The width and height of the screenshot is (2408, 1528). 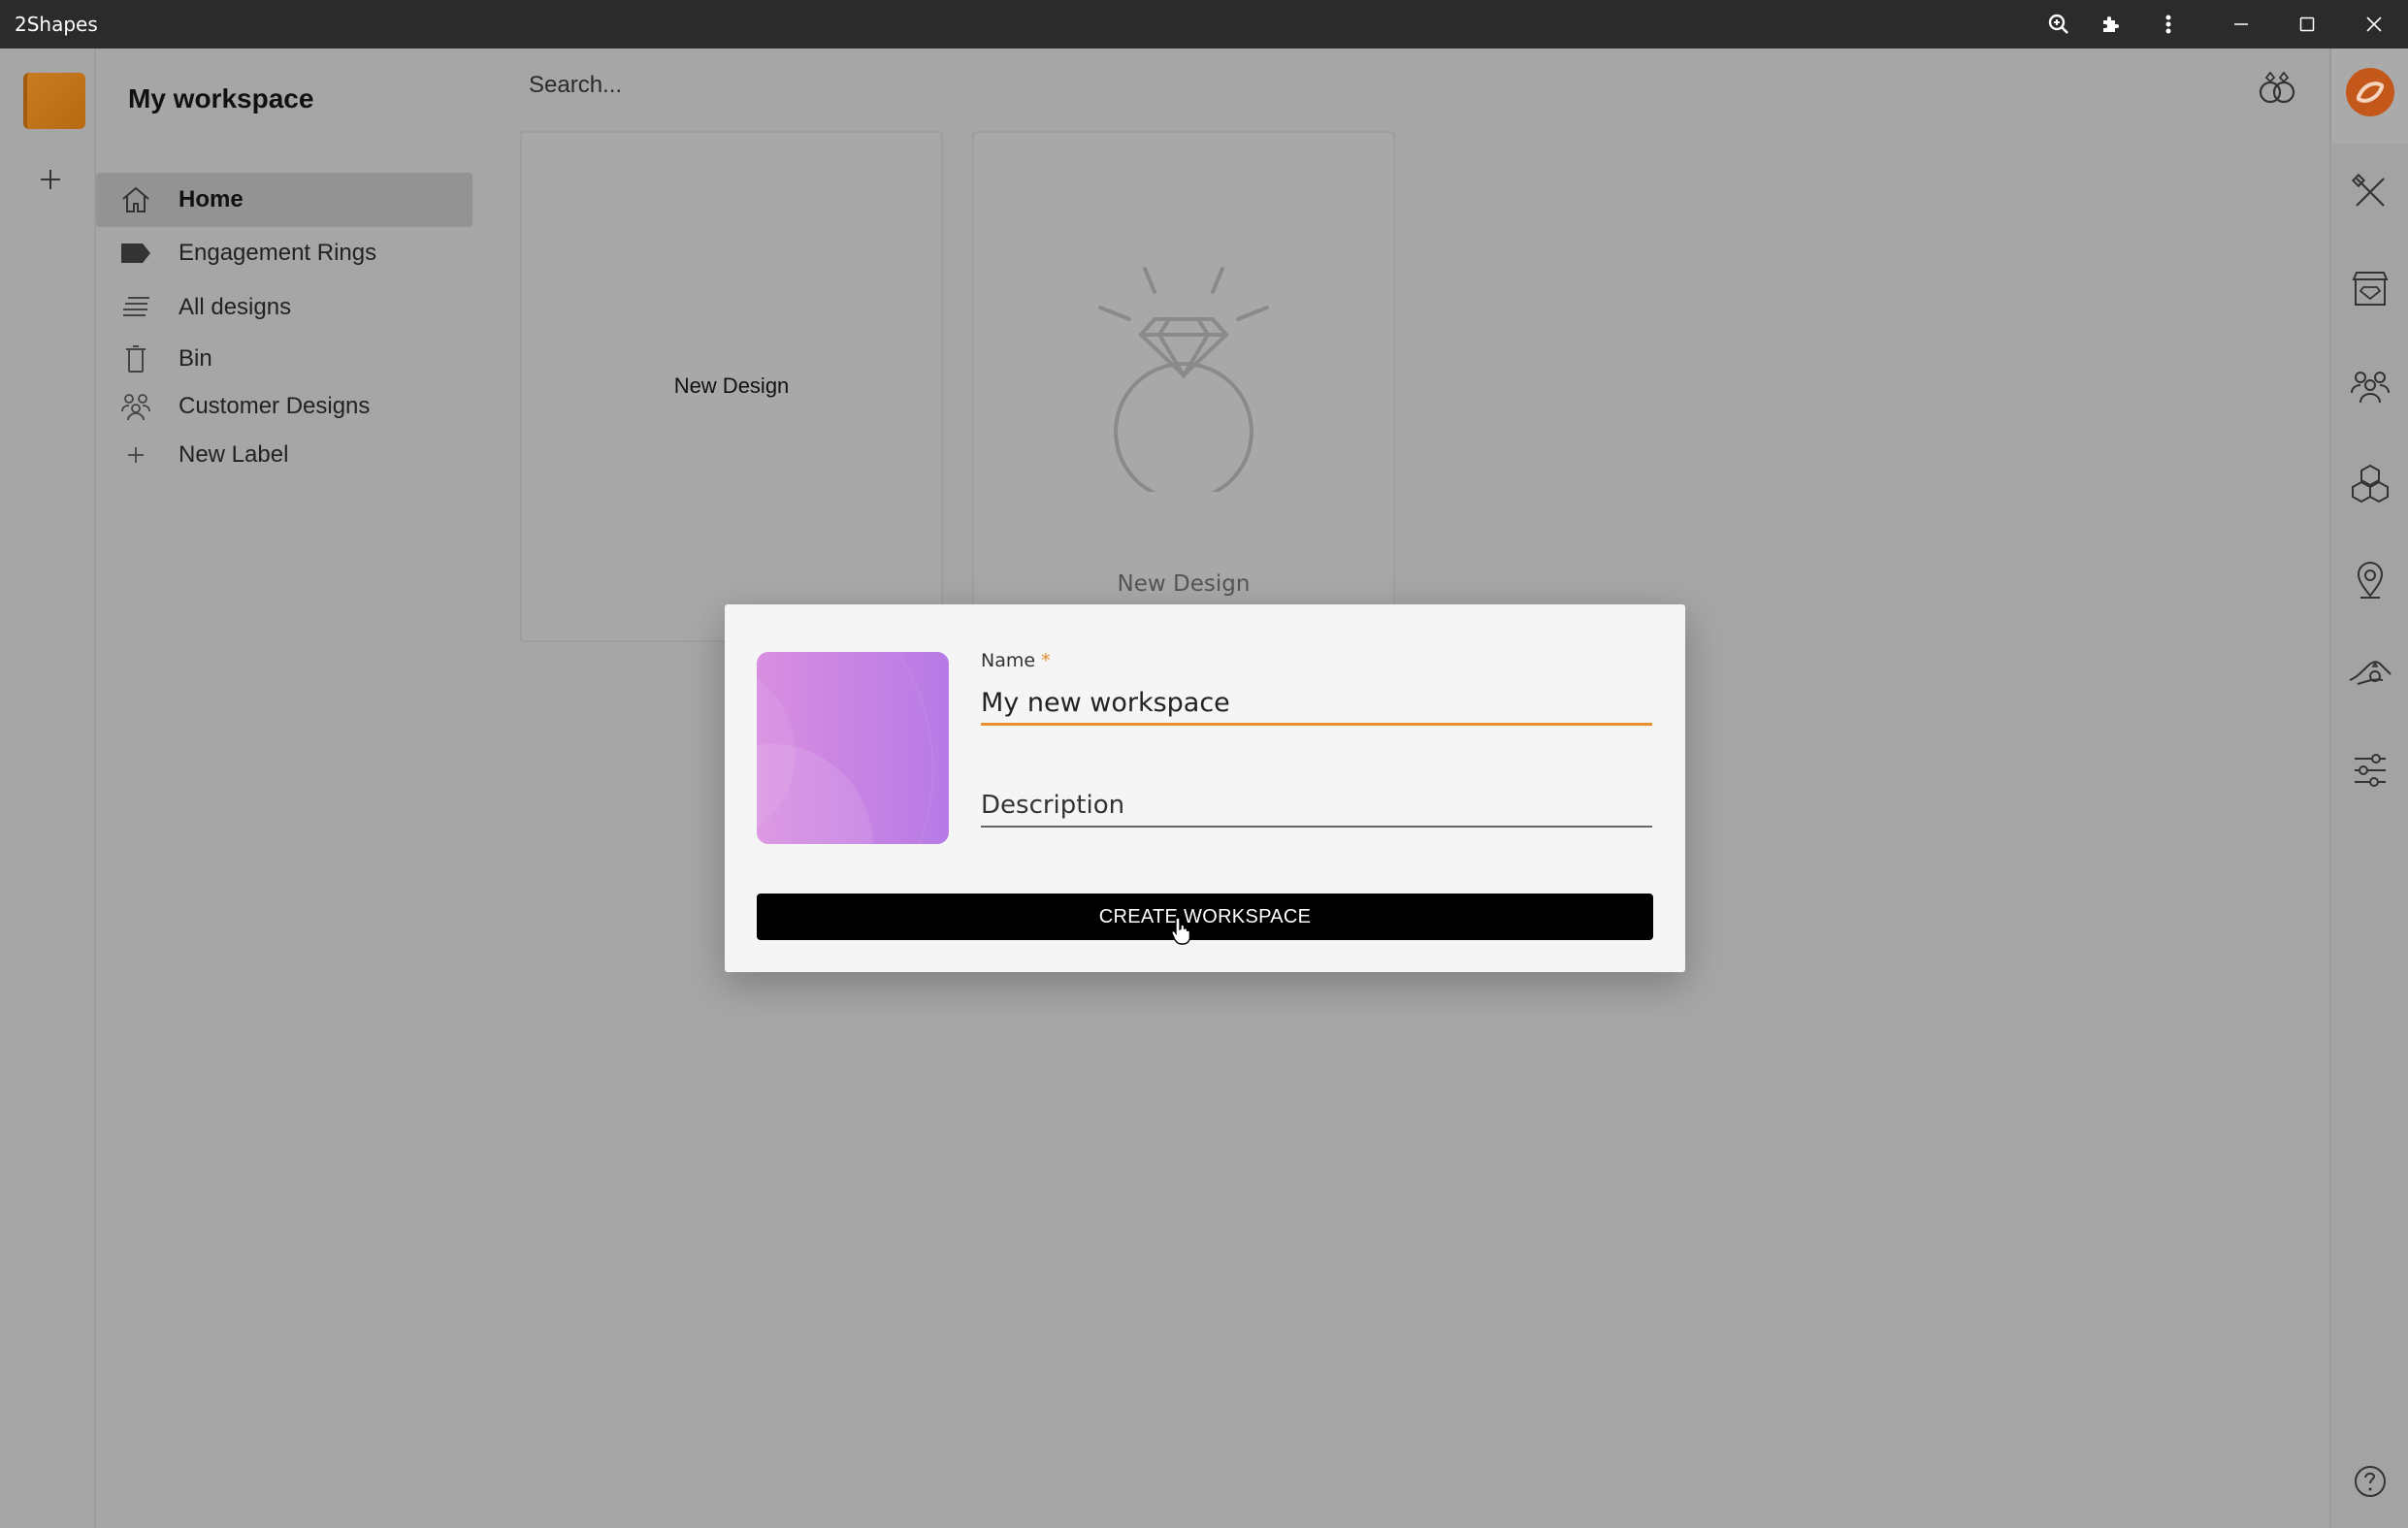 I want to click on hand-ring-icon, so click(x=2370, y=674).